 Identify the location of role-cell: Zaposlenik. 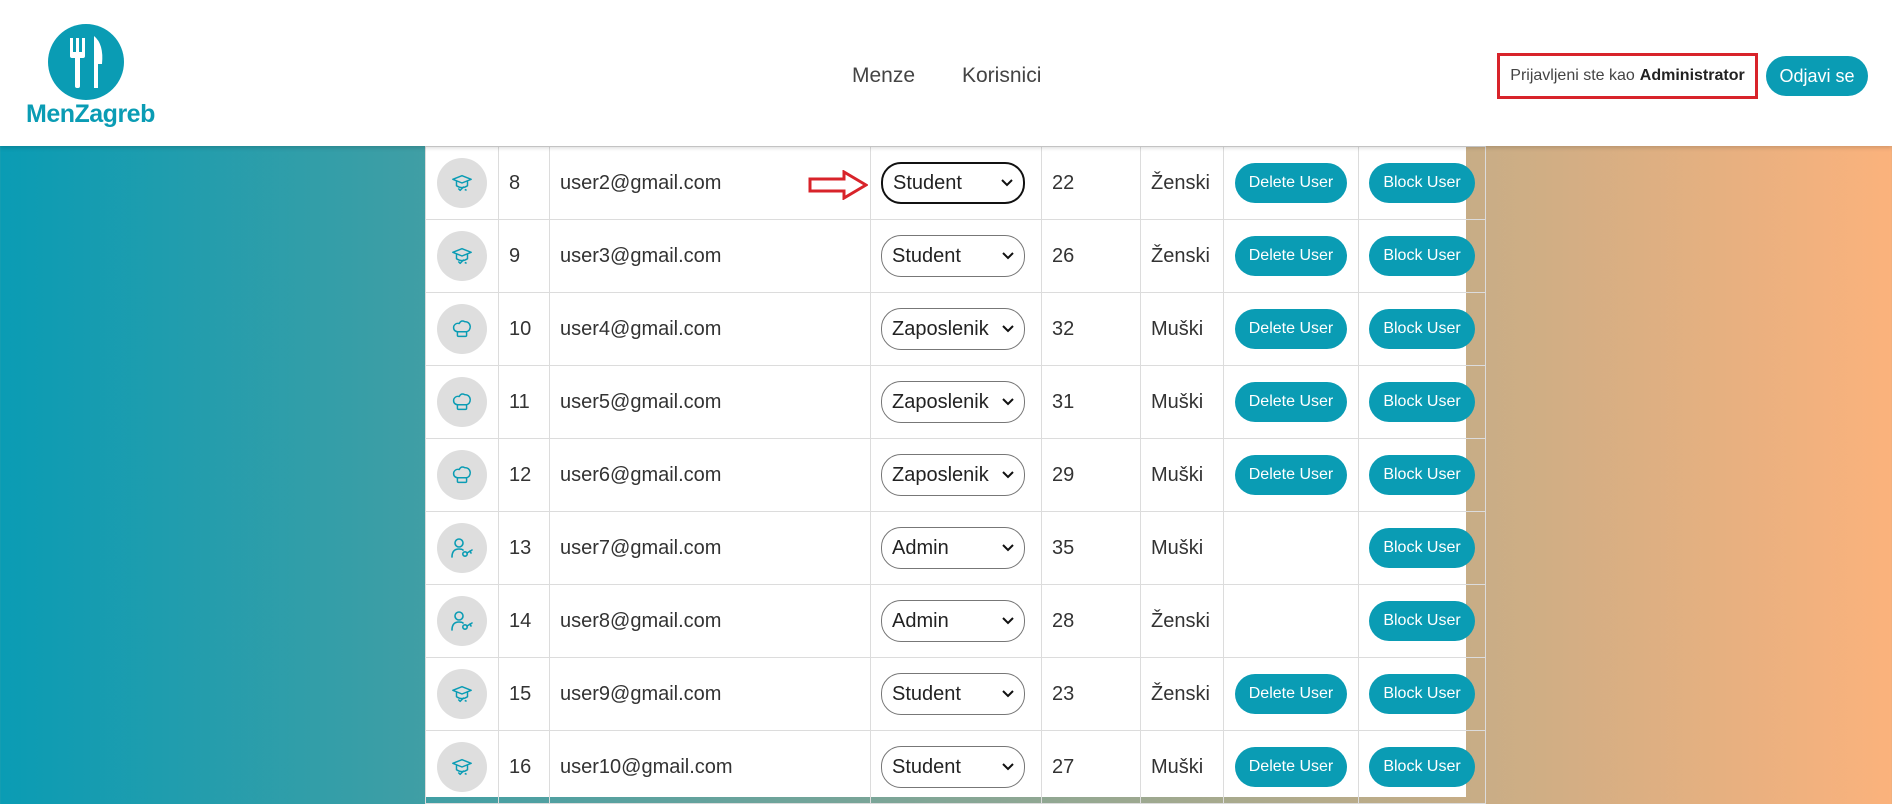
(956, 329).